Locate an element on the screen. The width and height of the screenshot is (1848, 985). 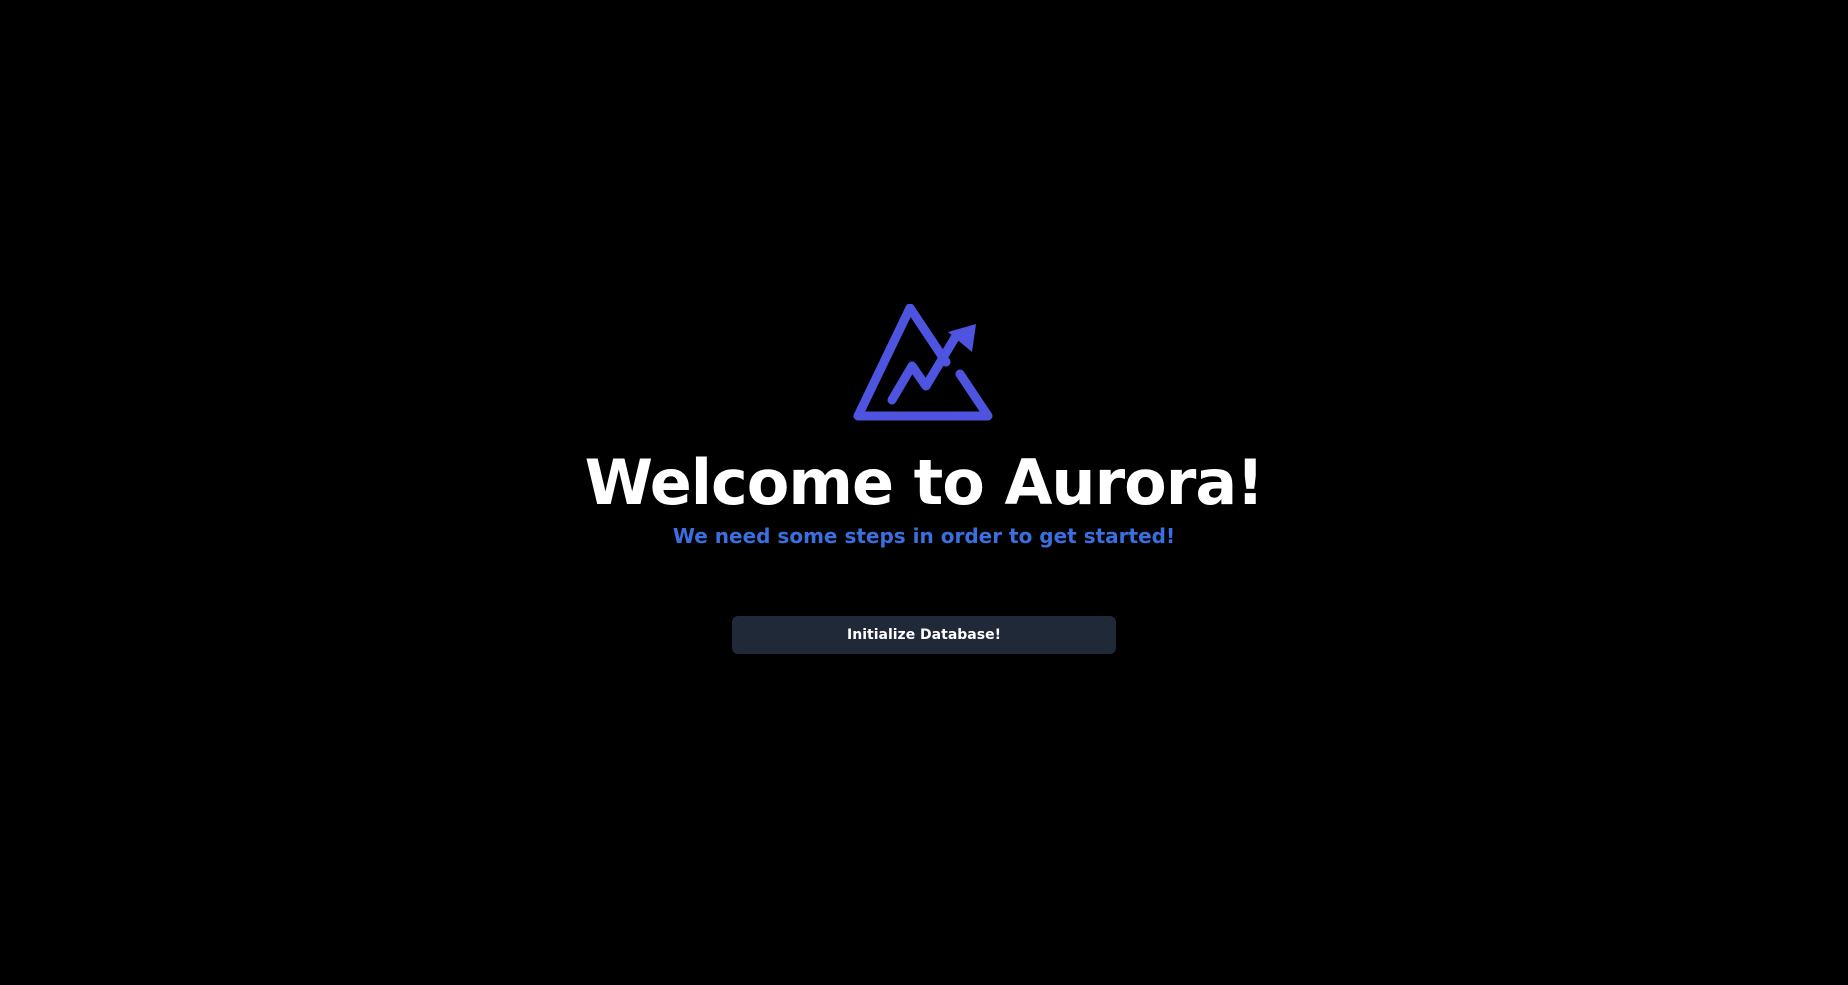
initialize-database-button: Initialize Database! is located at coordinates (924, 635).